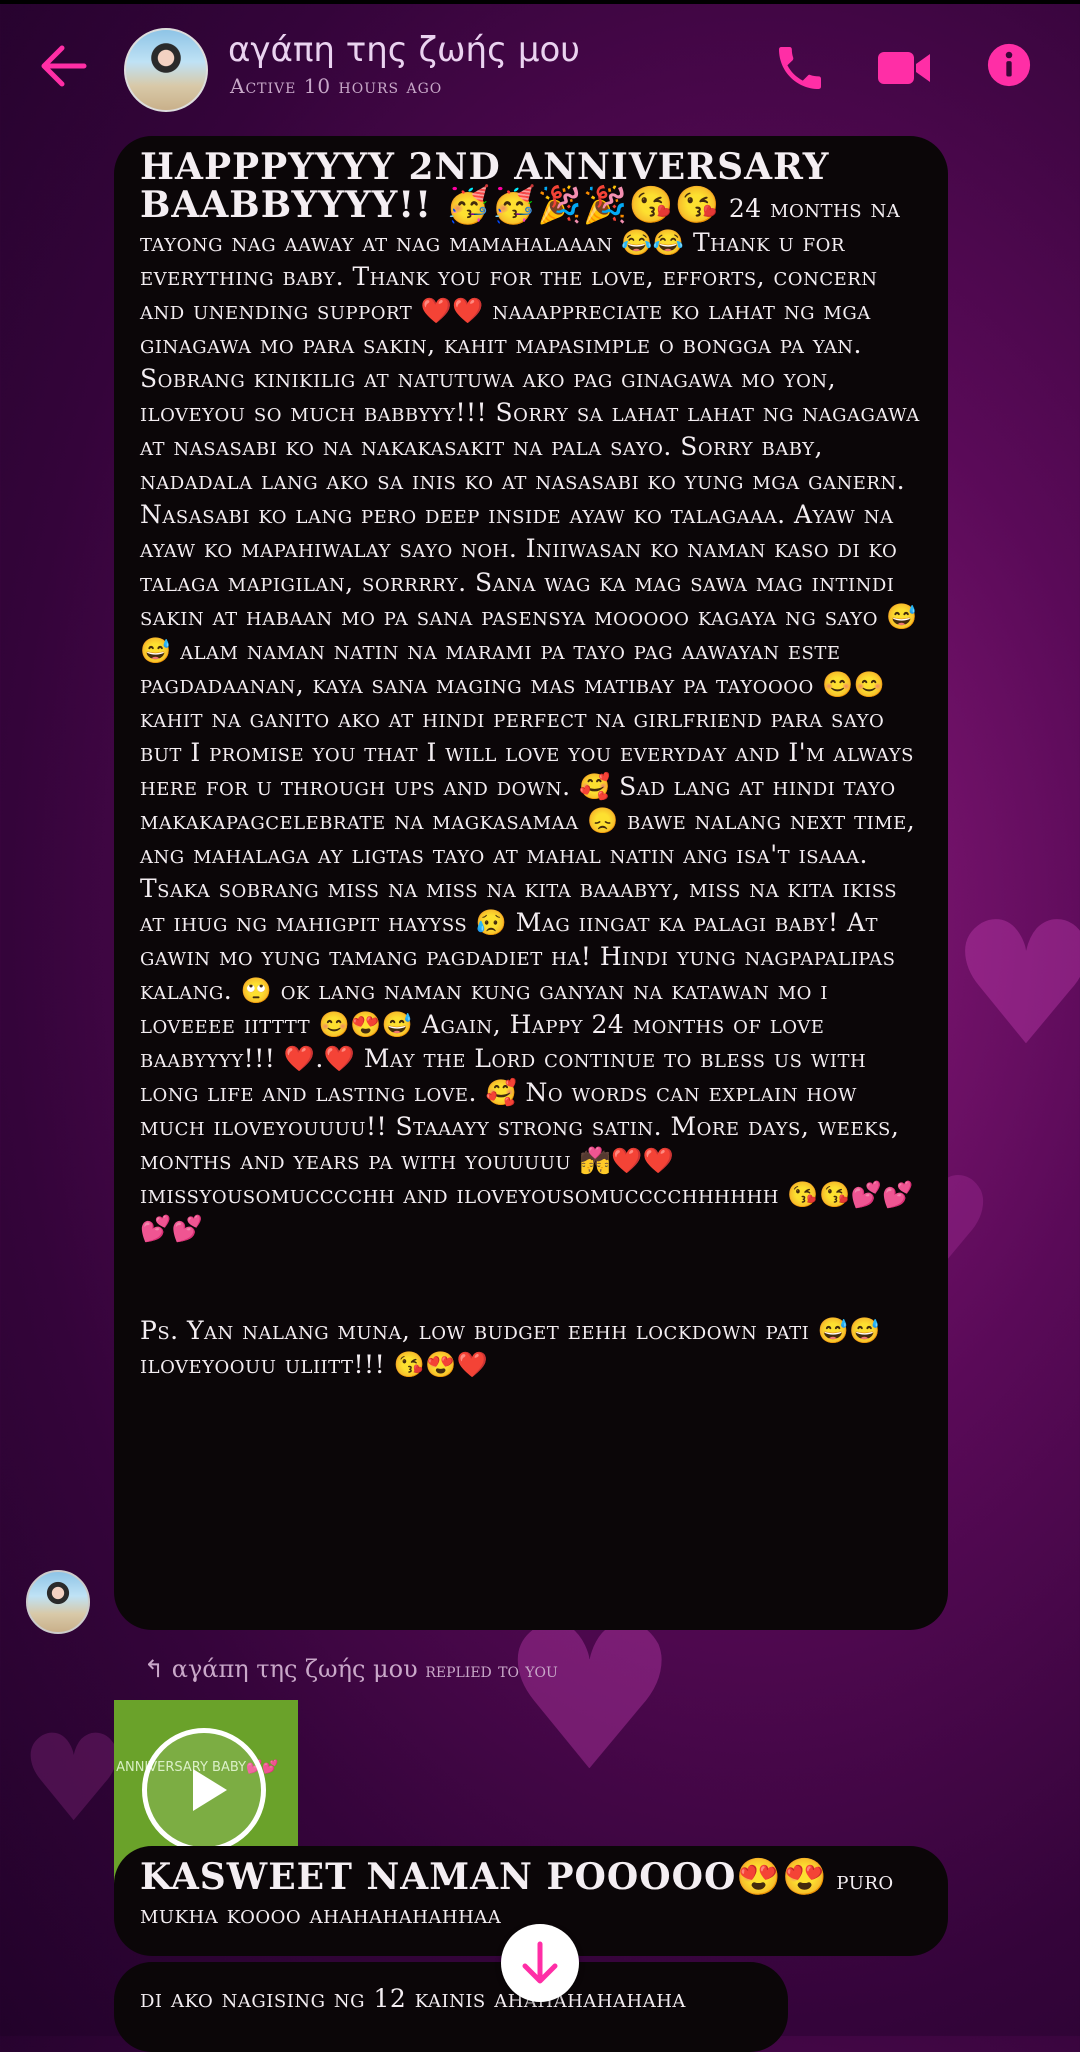 The height and width of the screenshot is (2052, 1080). What do you see at coordinates (166, 70) in the screenshot?
I see `contact-avatar` at bounding box center [166, 70].